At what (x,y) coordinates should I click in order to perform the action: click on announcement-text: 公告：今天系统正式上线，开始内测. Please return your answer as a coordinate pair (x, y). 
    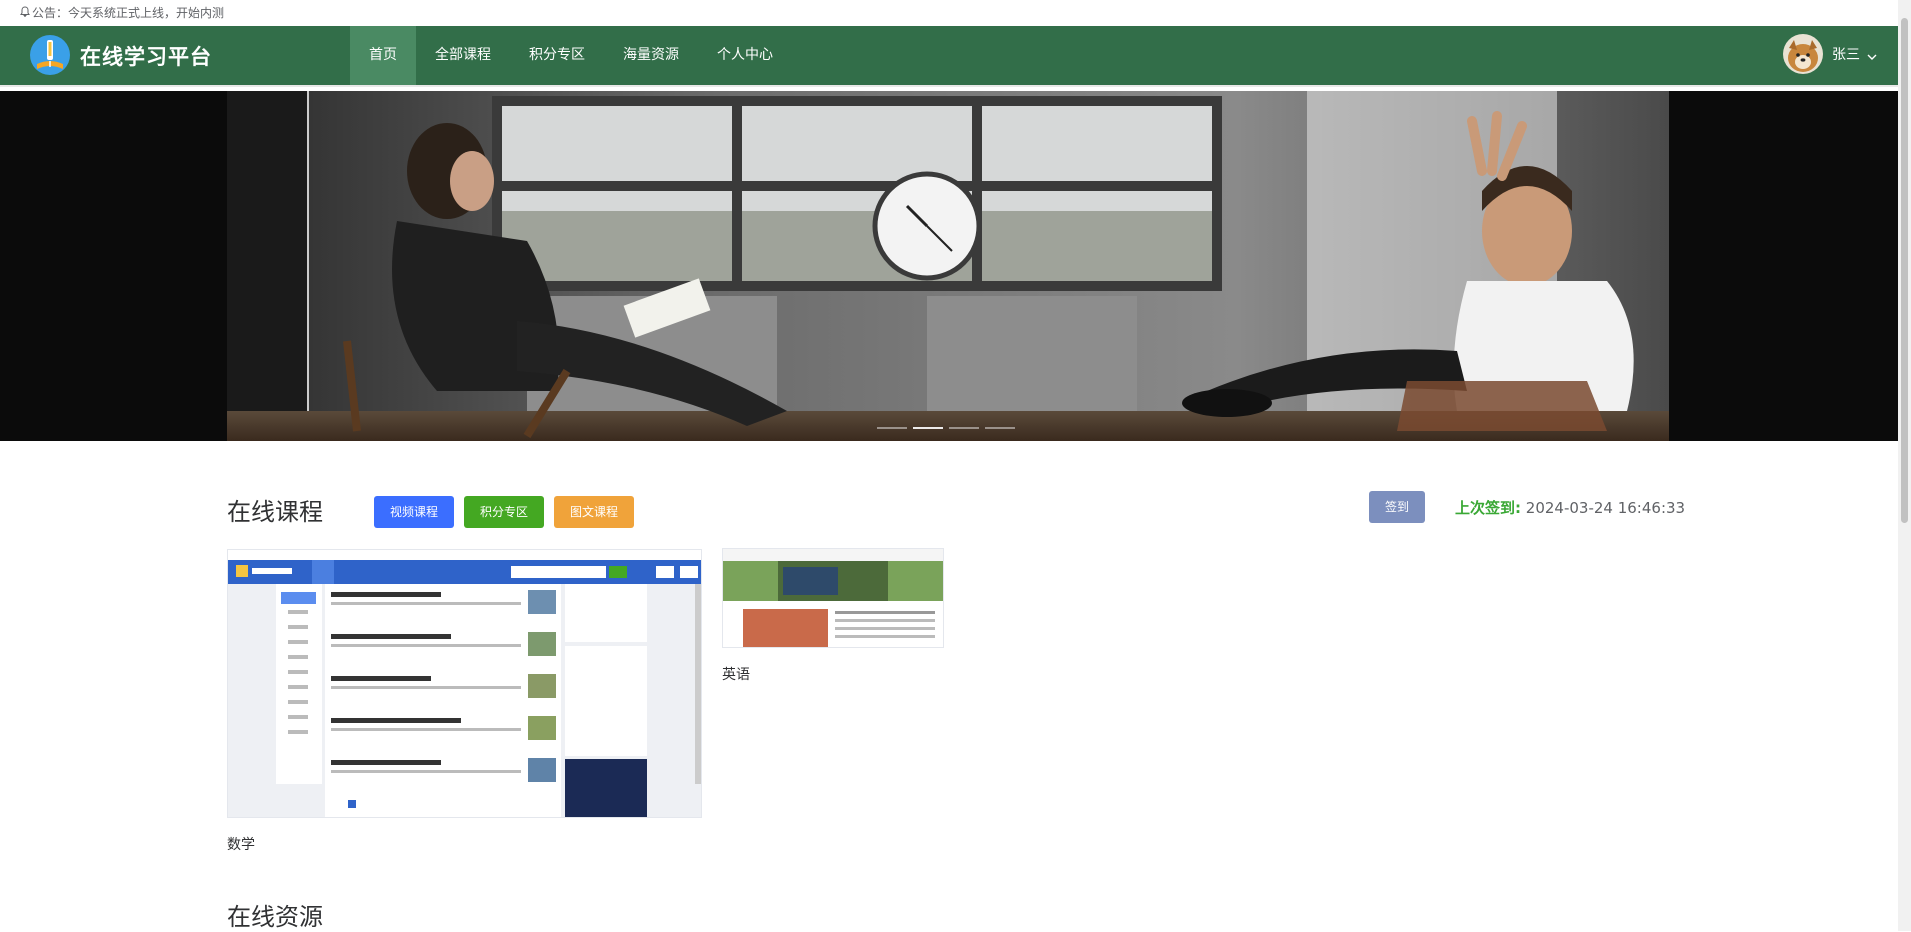
    Looking at the image, I should click on (128, 13).